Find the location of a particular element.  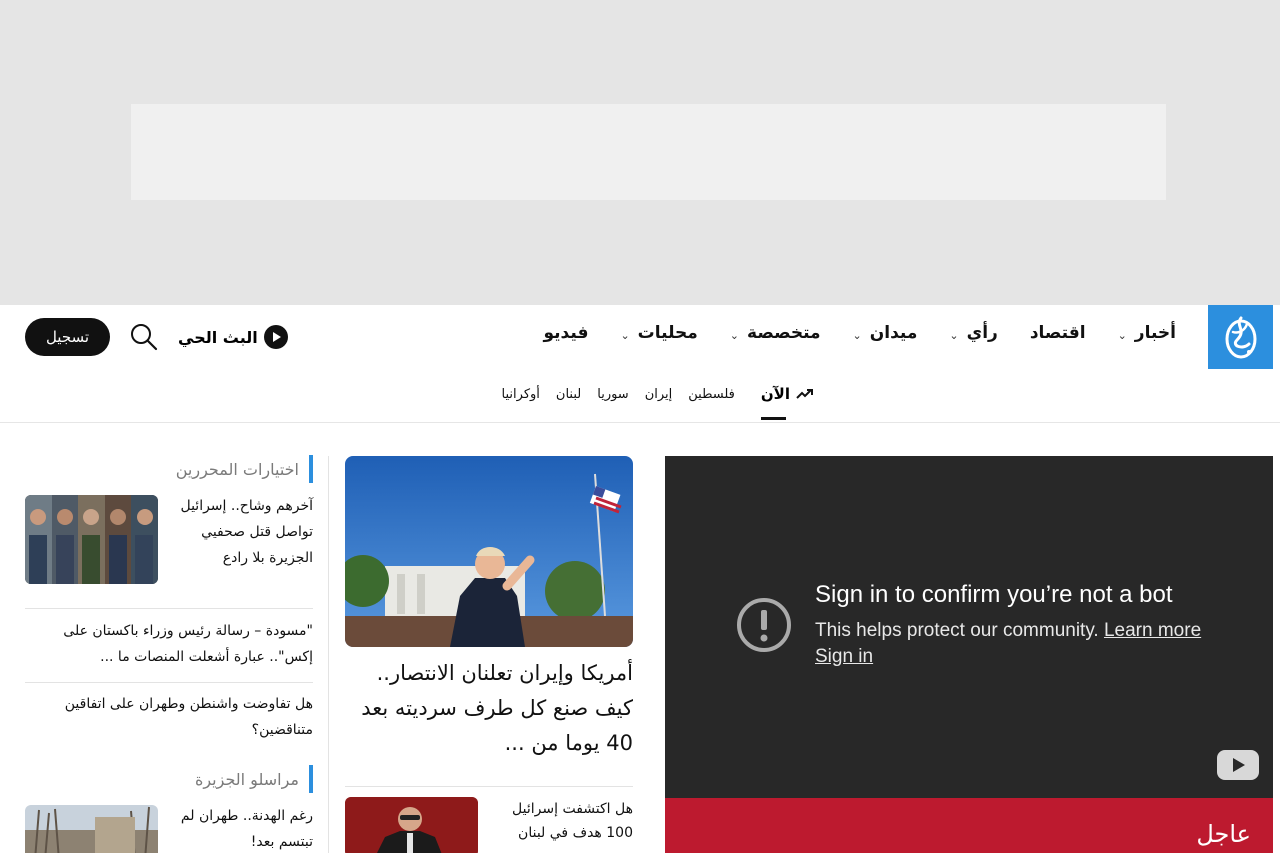

subnav-link-syria: سوريا is located at coordinates (612, 394).